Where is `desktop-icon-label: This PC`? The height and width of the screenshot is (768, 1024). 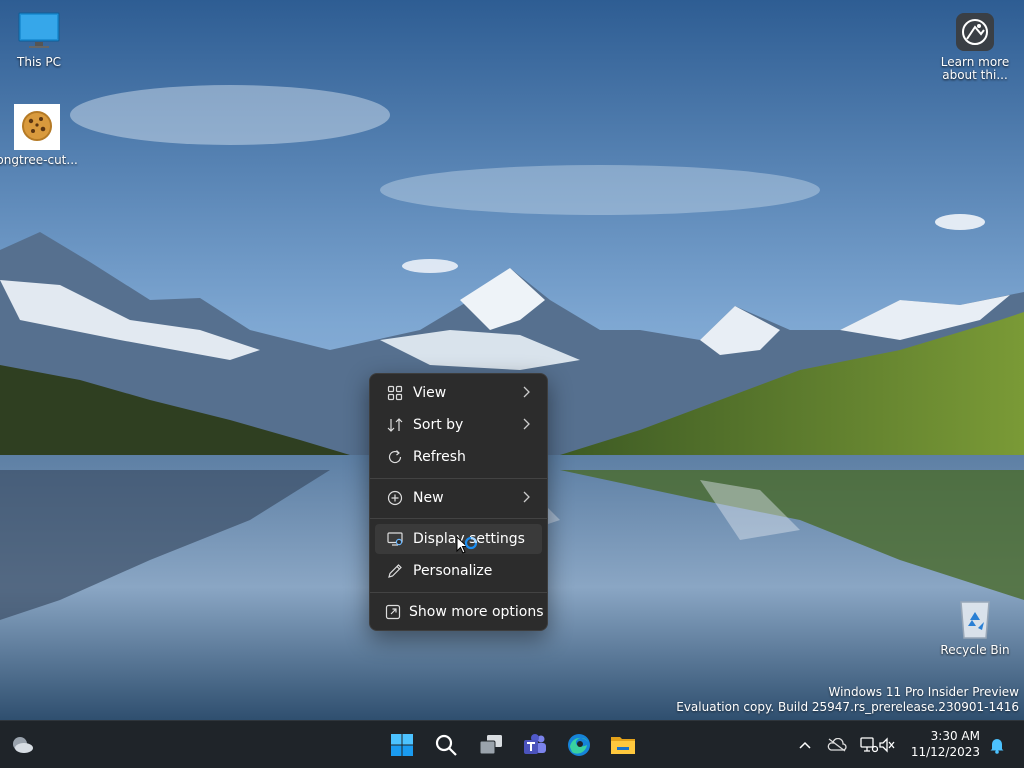
desktop-icon-label: This PC is located at coordinates (39, 62).